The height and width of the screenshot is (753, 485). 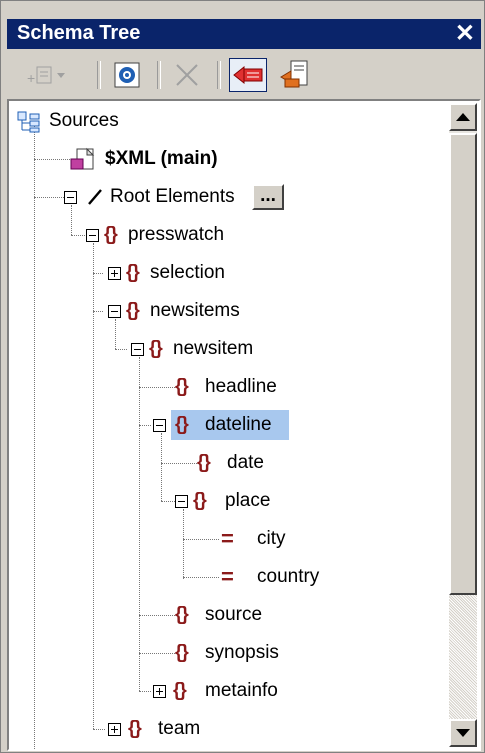 What do you see at coordinates (79, 33) in the screenshot?
I see `window-title: Schema Tree` at bounding box center [79, 33].